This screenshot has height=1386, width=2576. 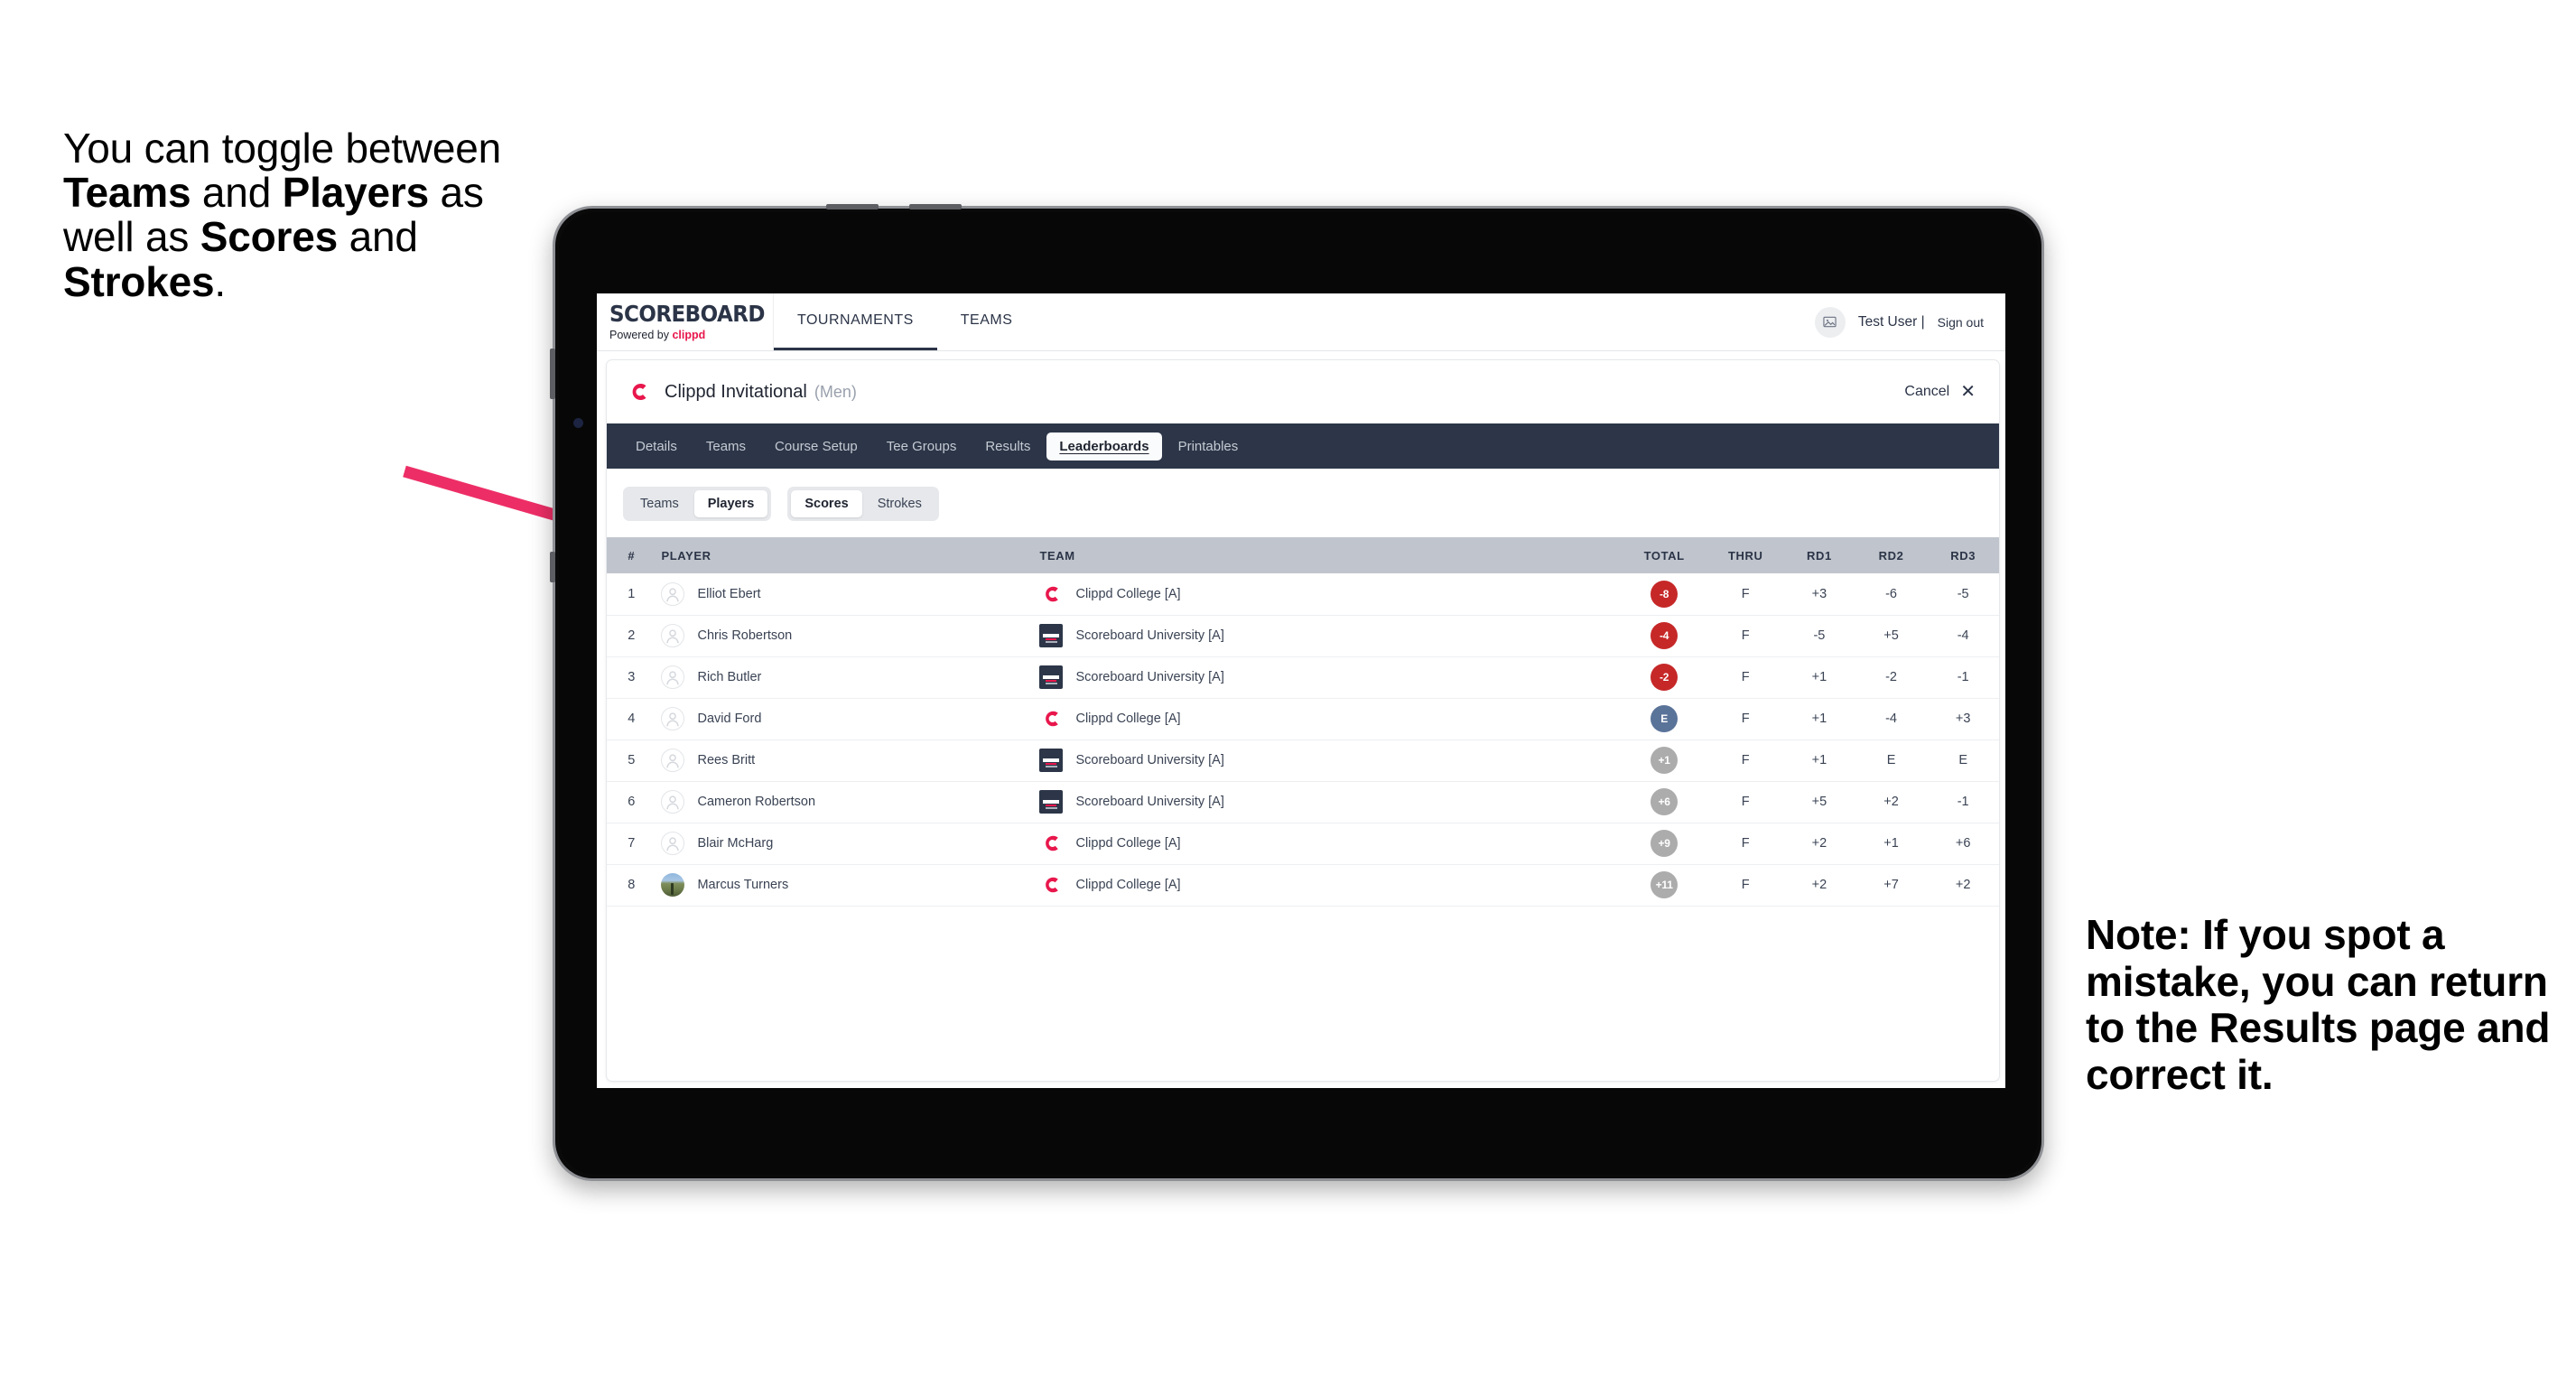 What do you see at coordinates (1891, 321) in the screenshot?
I see `user-name-label: Test User |` at bounding box center [1891, 321].